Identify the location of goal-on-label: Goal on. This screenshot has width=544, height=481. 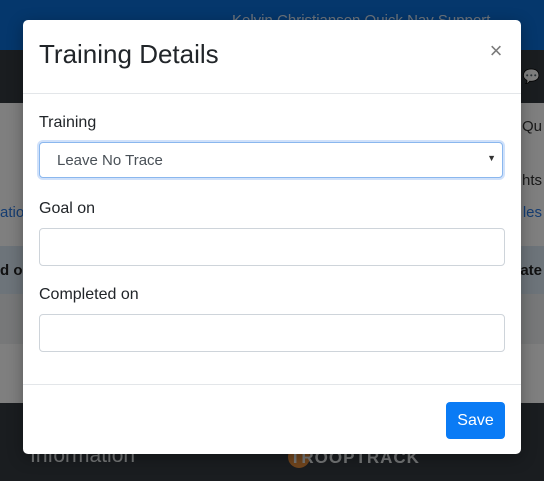
(67, 208).